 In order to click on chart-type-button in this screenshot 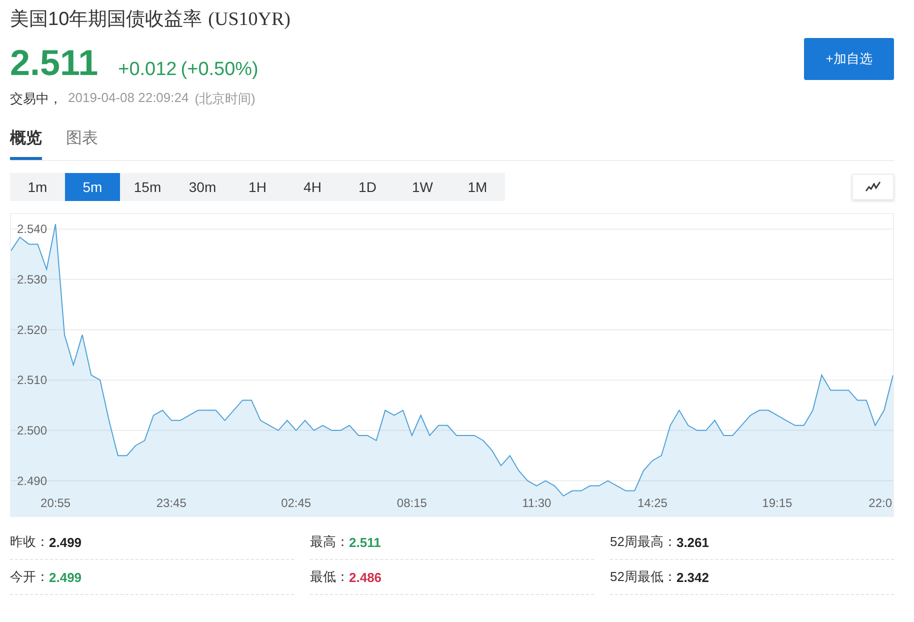, I will do `click(873, 187)`.